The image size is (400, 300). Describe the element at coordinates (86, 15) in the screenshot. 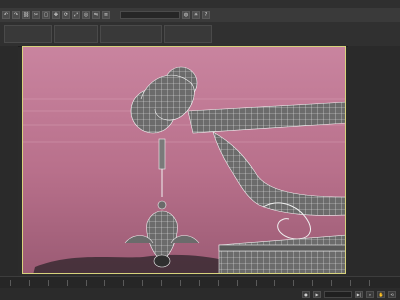

I see `snap-icon: ◎` at that location.